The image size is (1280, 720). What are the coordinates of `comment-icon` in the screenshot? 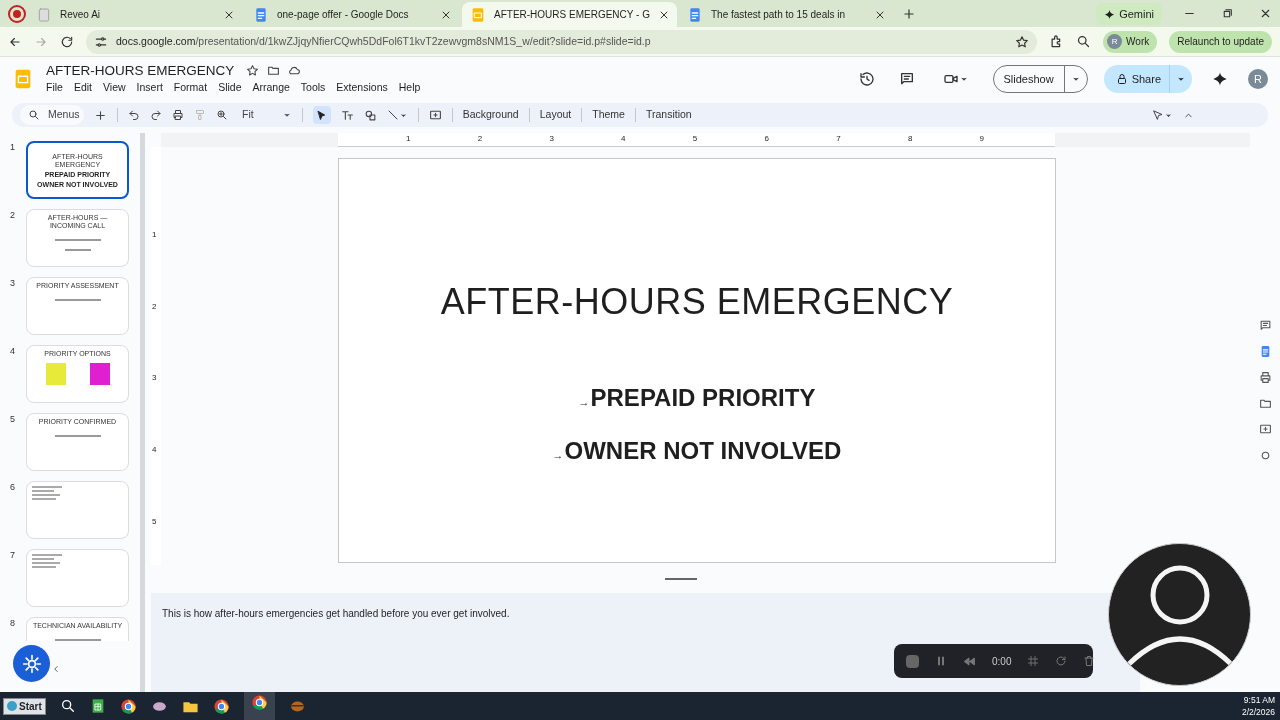 It's located at (906, 79).